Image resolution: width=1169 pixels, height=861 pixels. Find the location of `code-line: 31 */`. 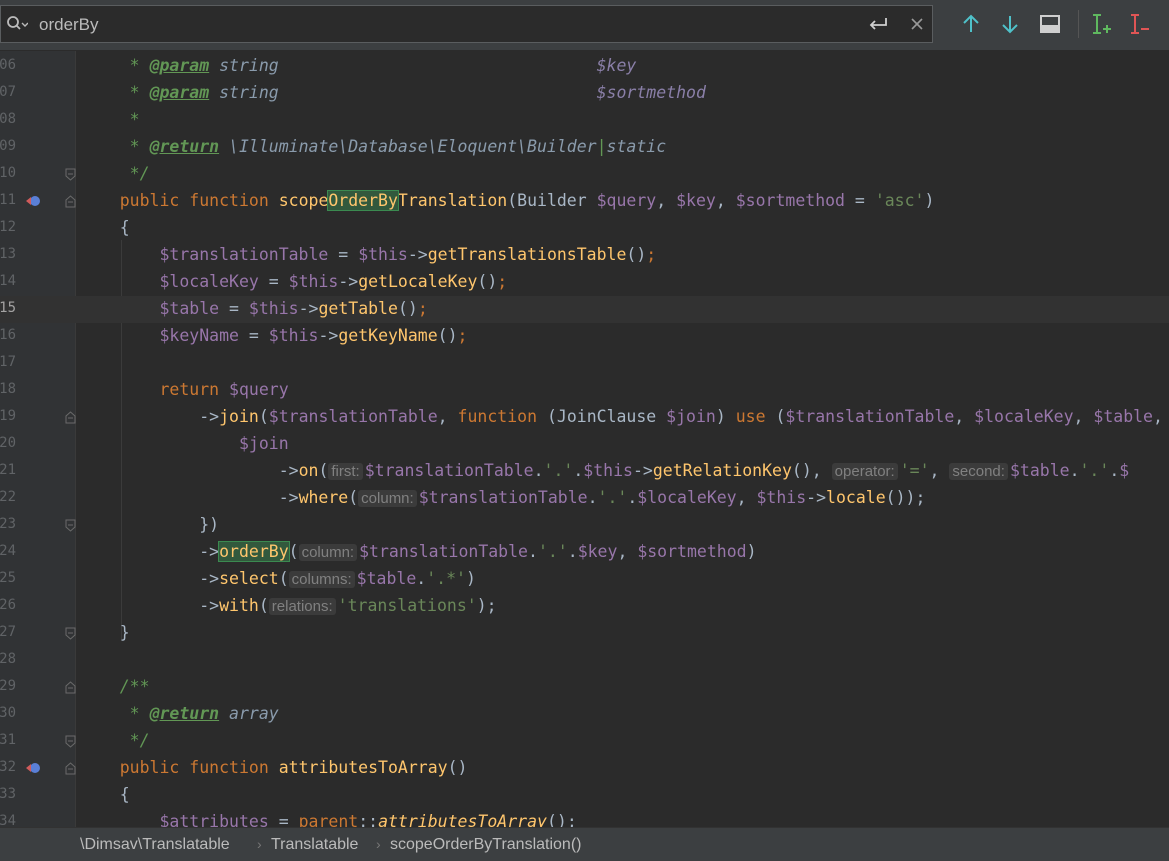

code-line: 31 */ is located at coordinates (584, 741).